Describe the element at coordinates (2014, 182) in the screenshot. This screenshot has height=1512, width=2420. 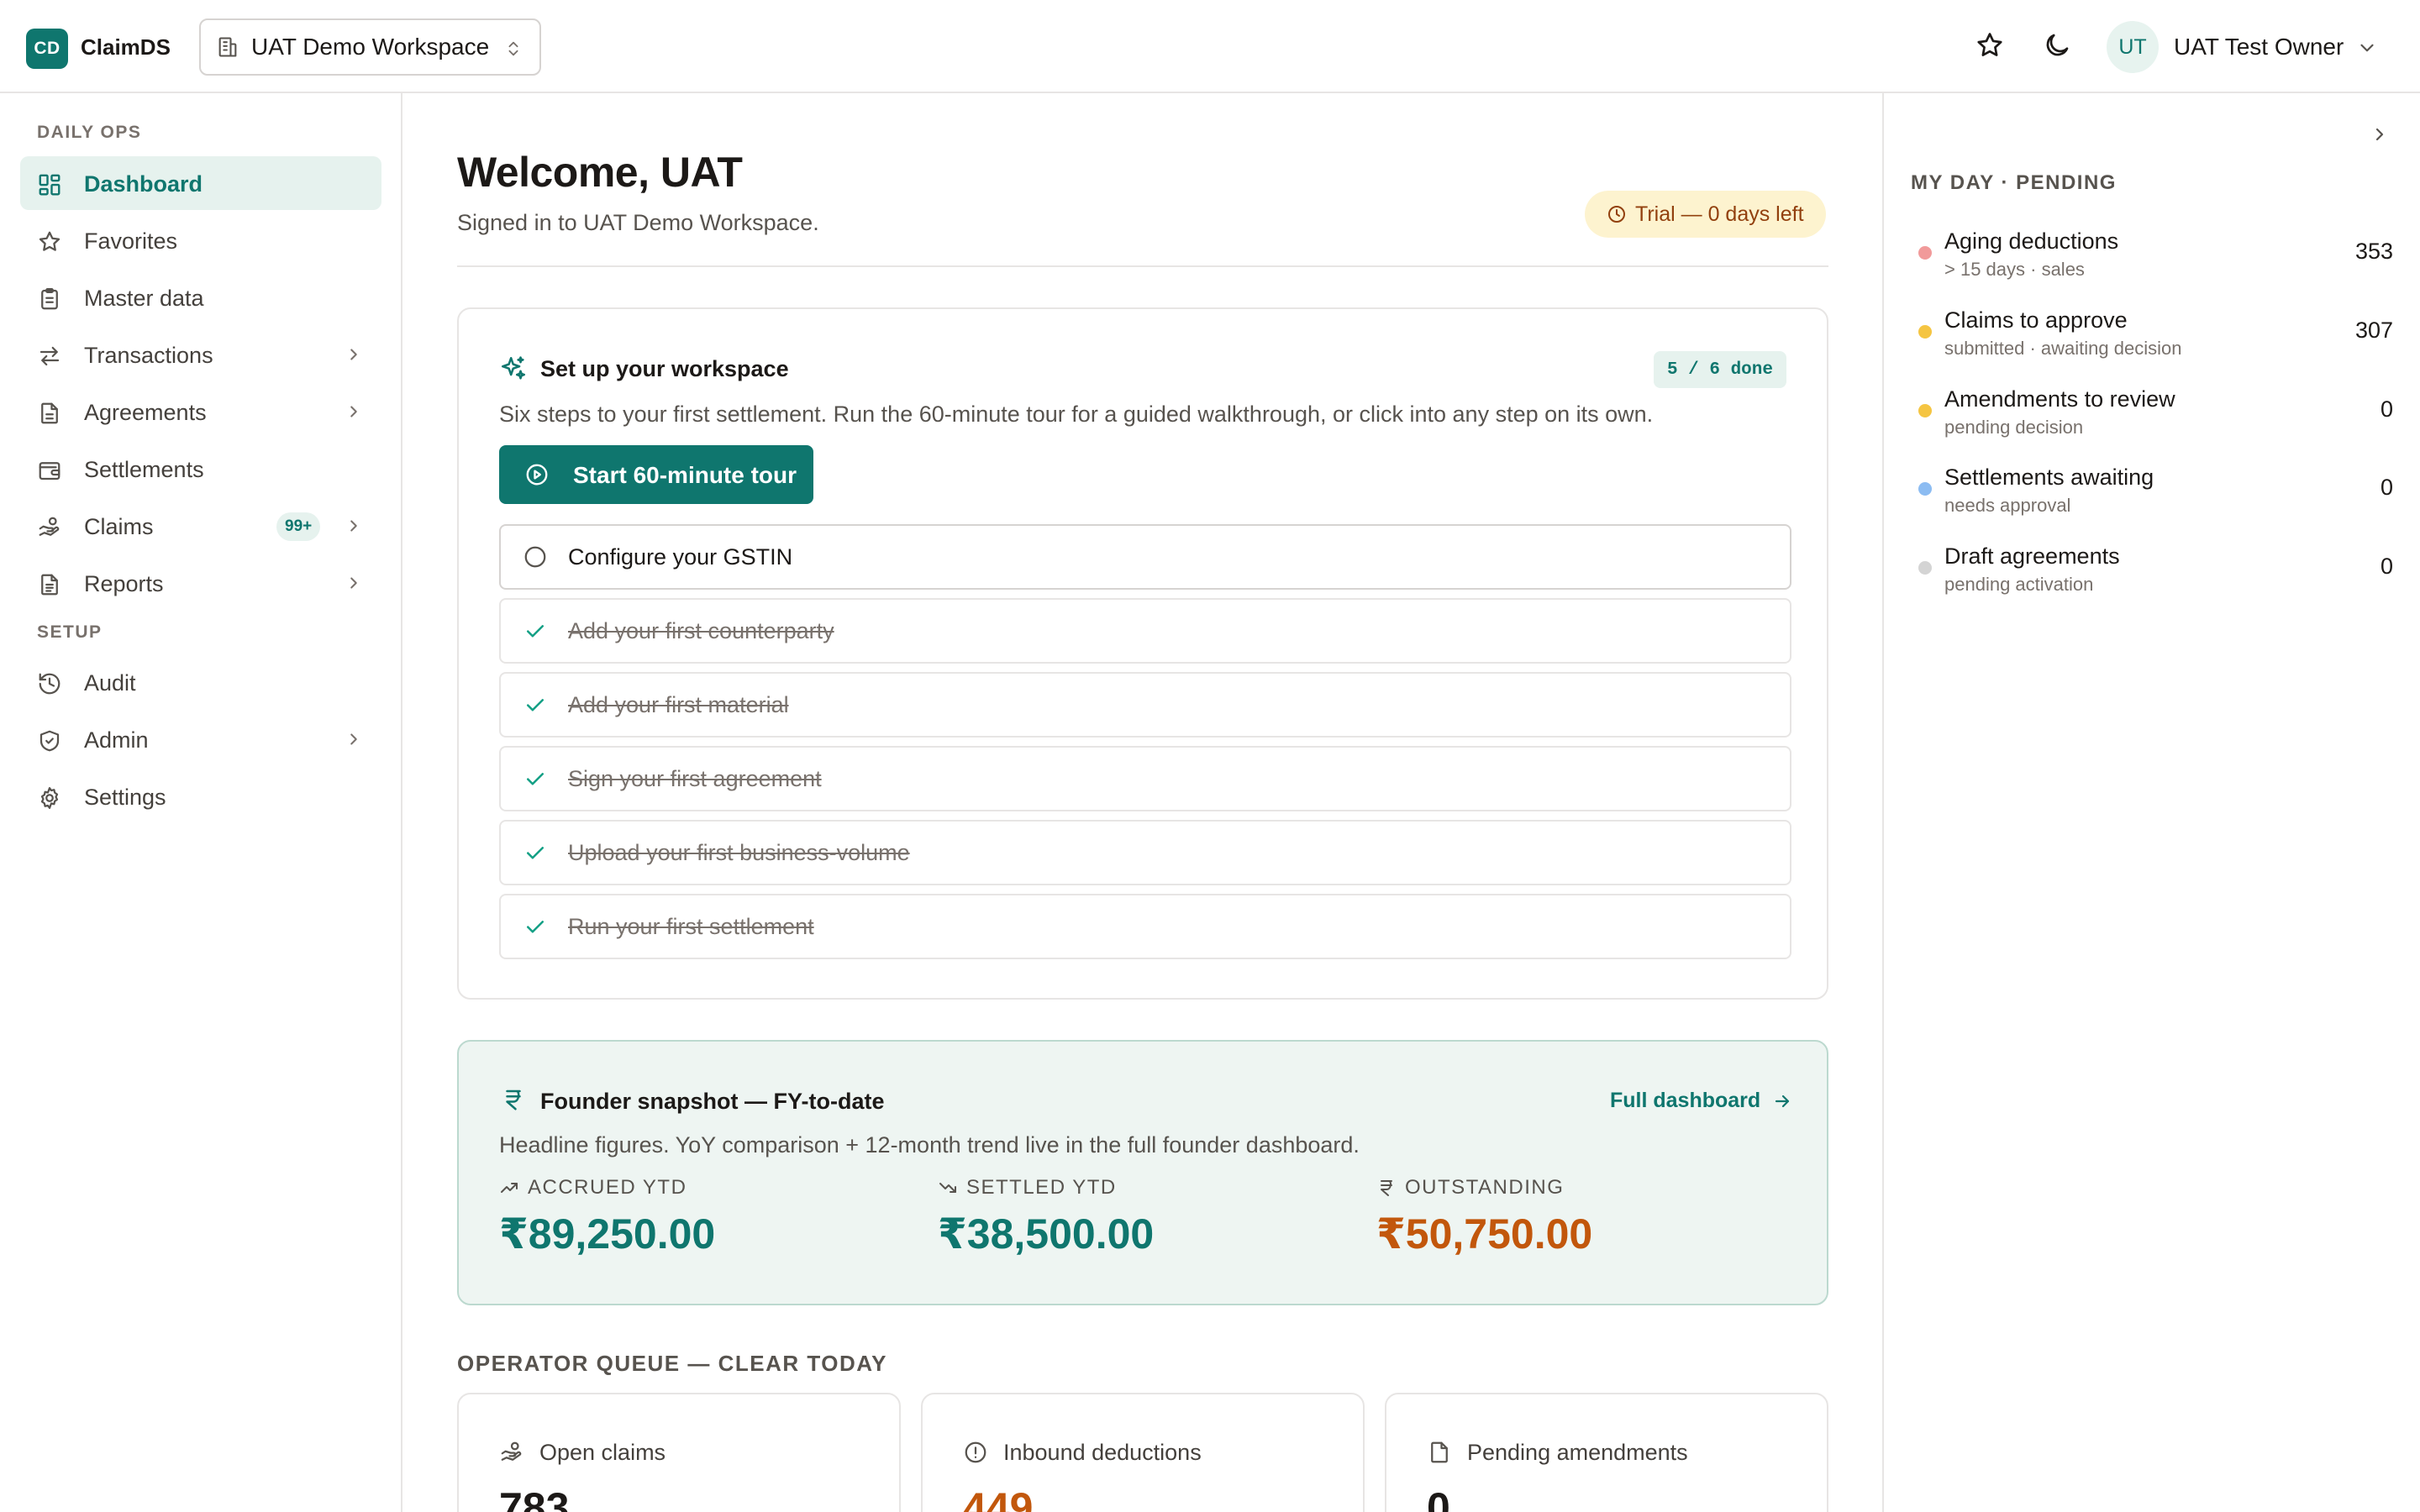
I see `my-day-title: MY DAY · PENDING` at that location.